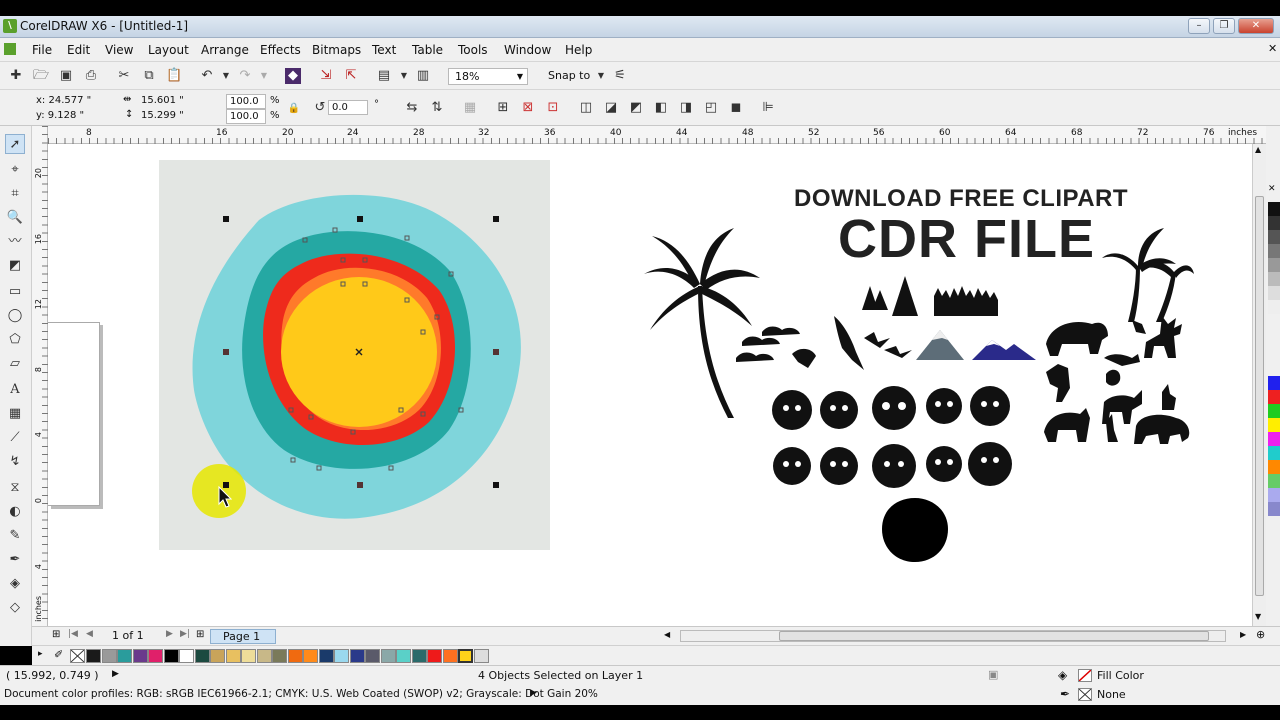  Describe the element at coordinates (824, 344) in the screenshot. I see `birds-clouds-icon` at that location.